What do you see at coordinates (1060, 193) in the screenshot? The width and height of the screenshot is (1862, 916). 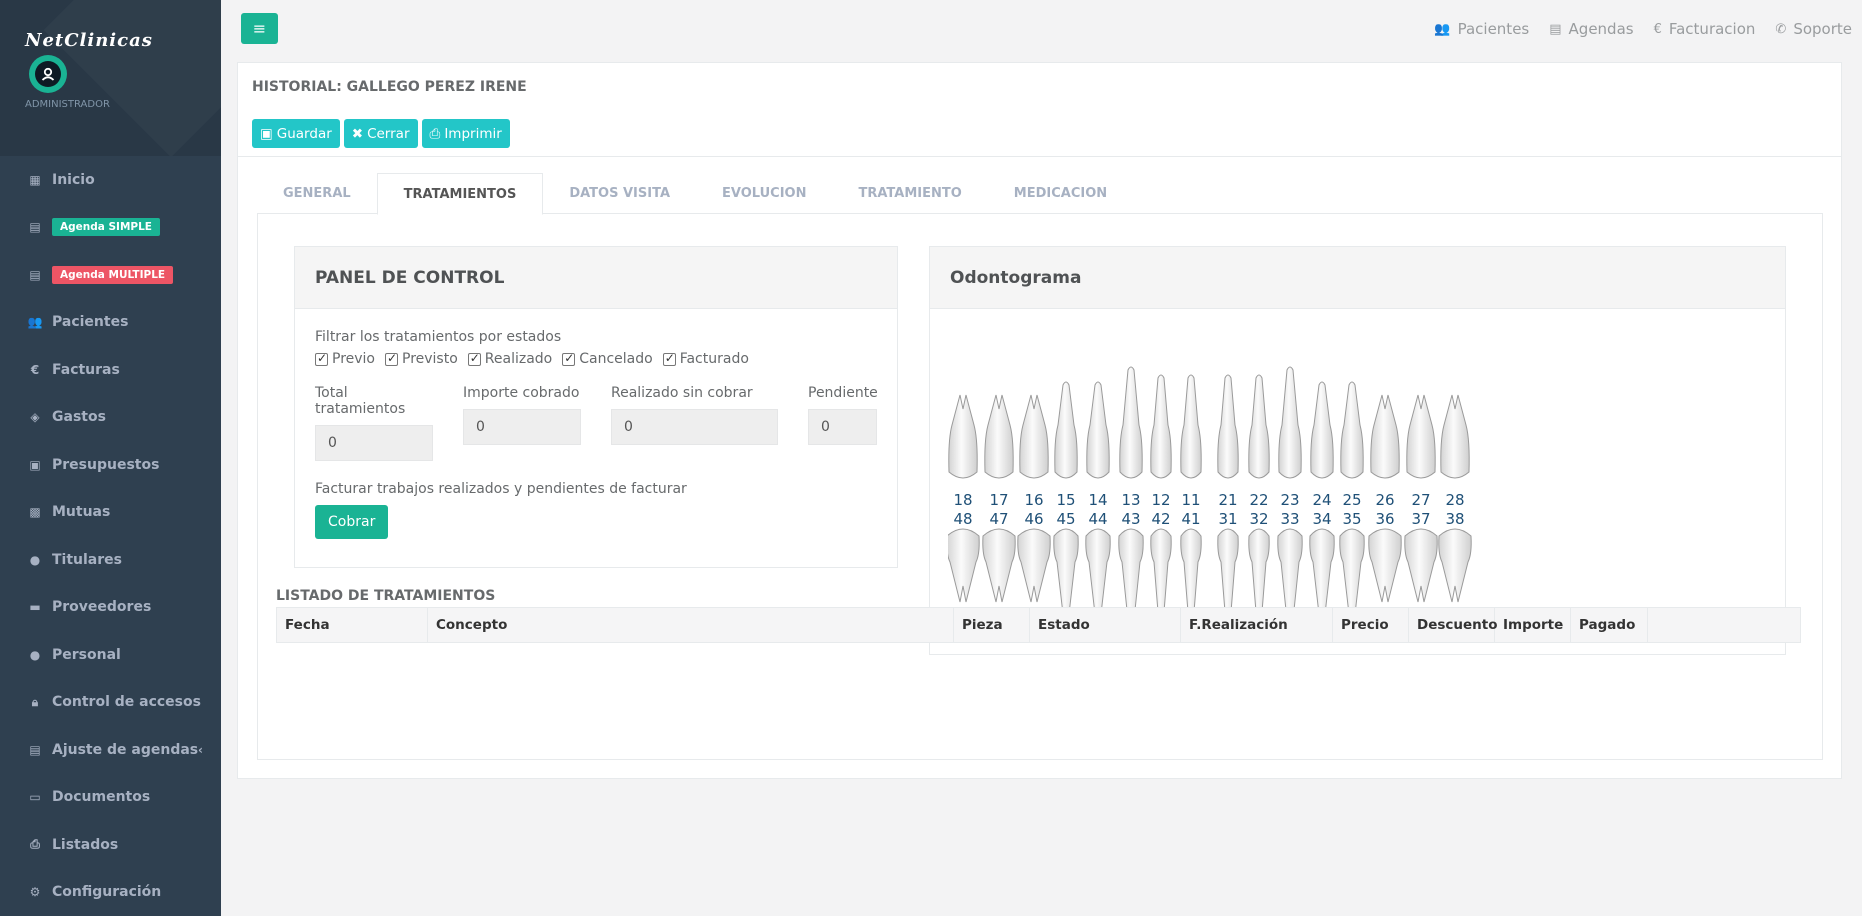 I see `tab-medicacion: MEDICACION` at bounding box center [1060, 193].